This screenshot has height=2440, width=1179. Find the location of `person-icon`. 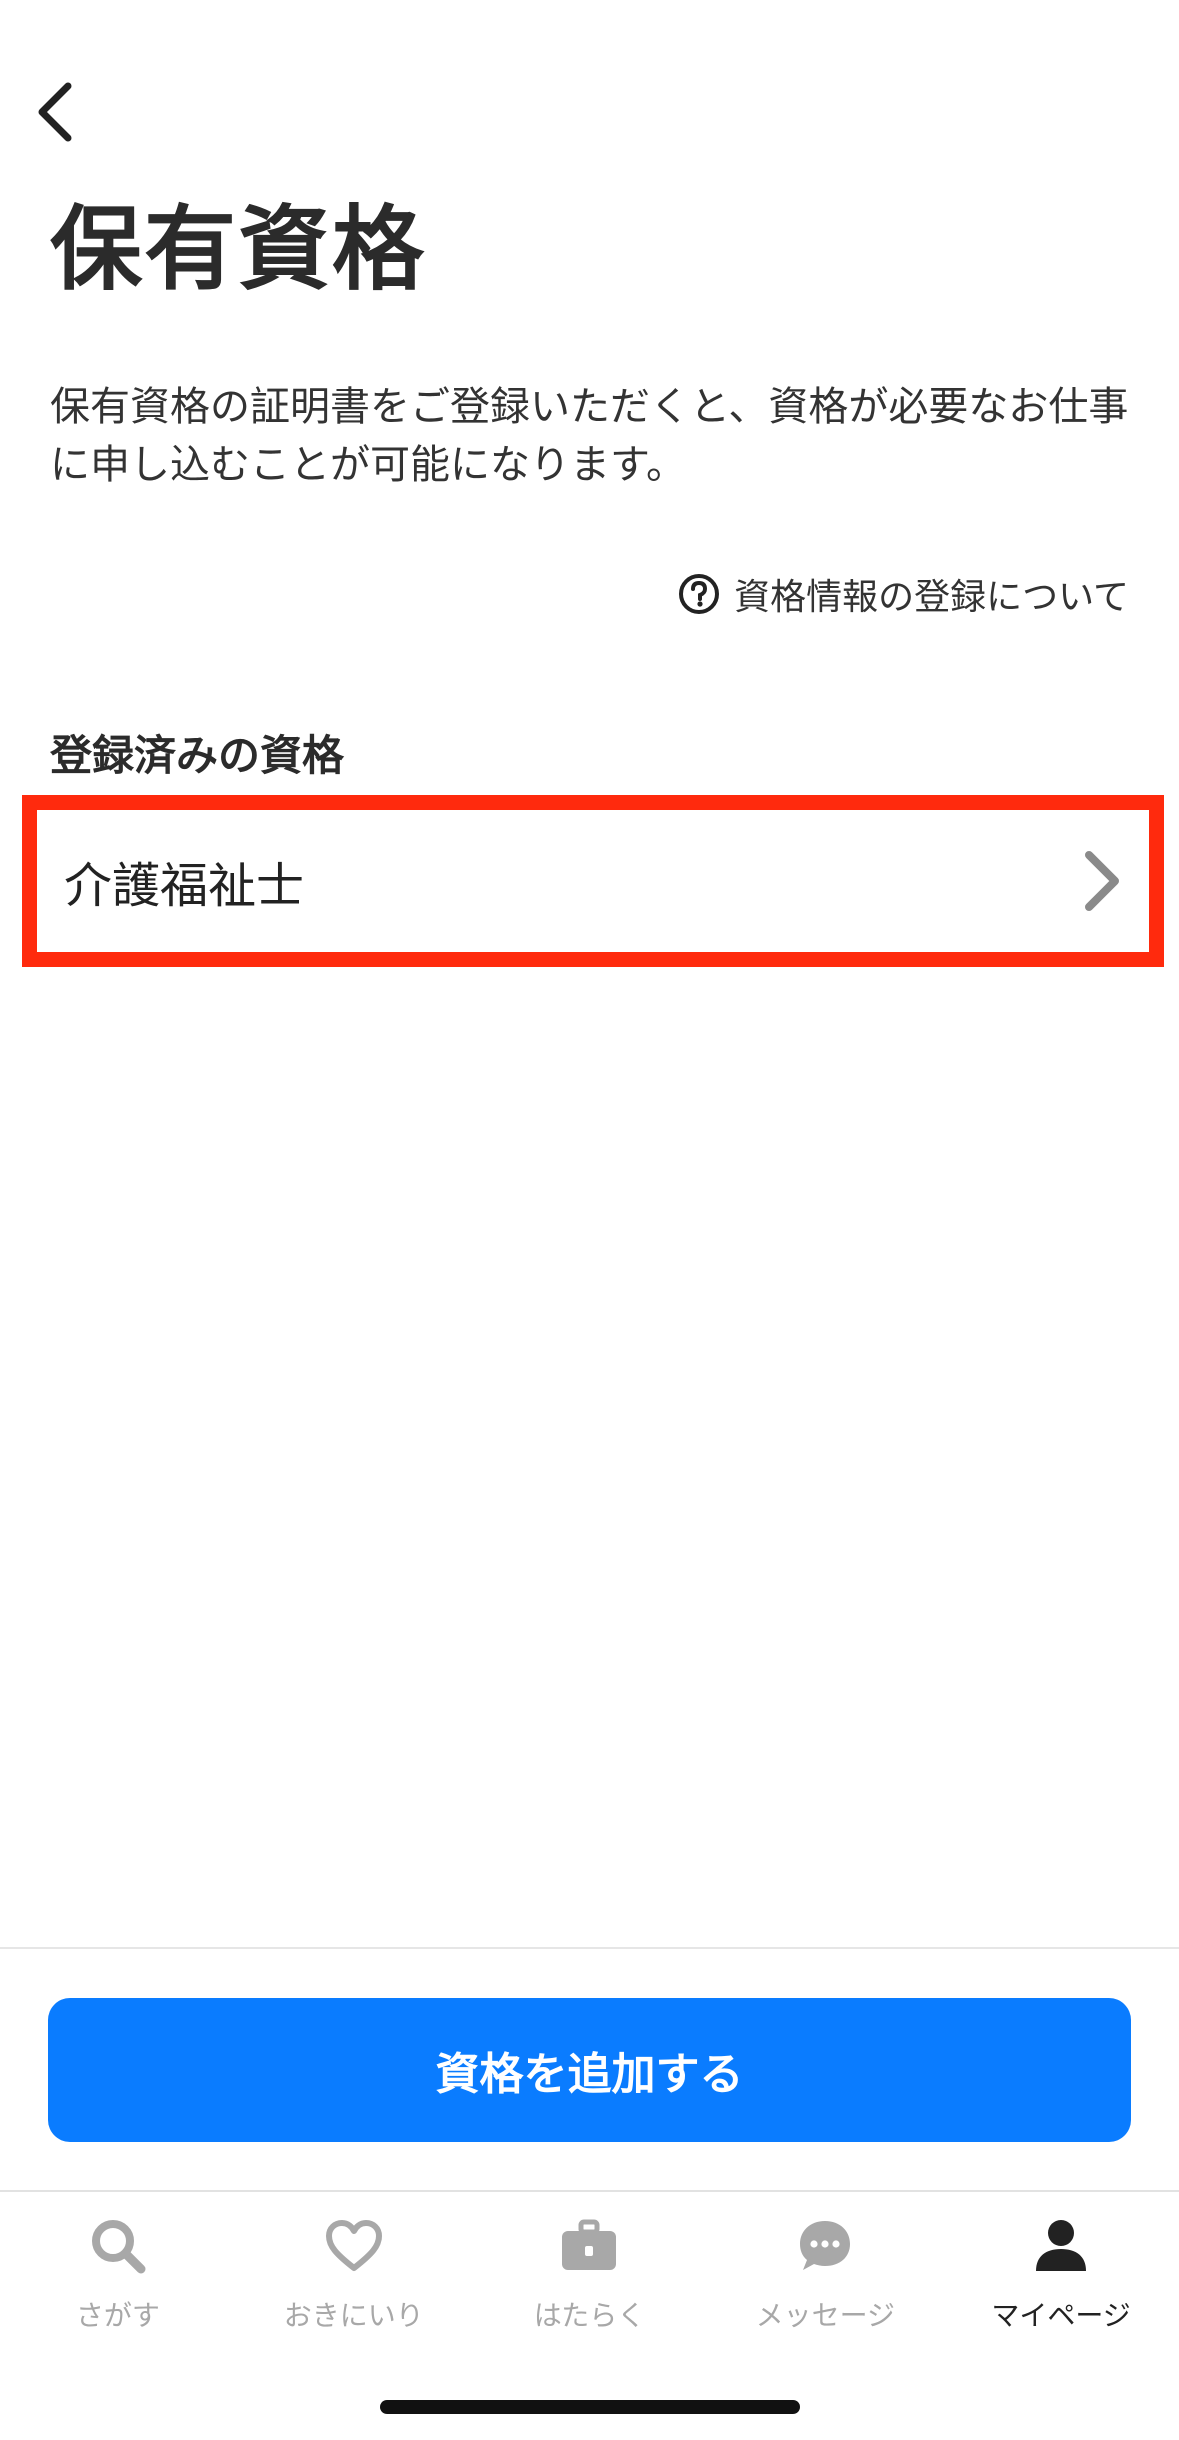

person-icon is located at coordinates (1061, 2245).